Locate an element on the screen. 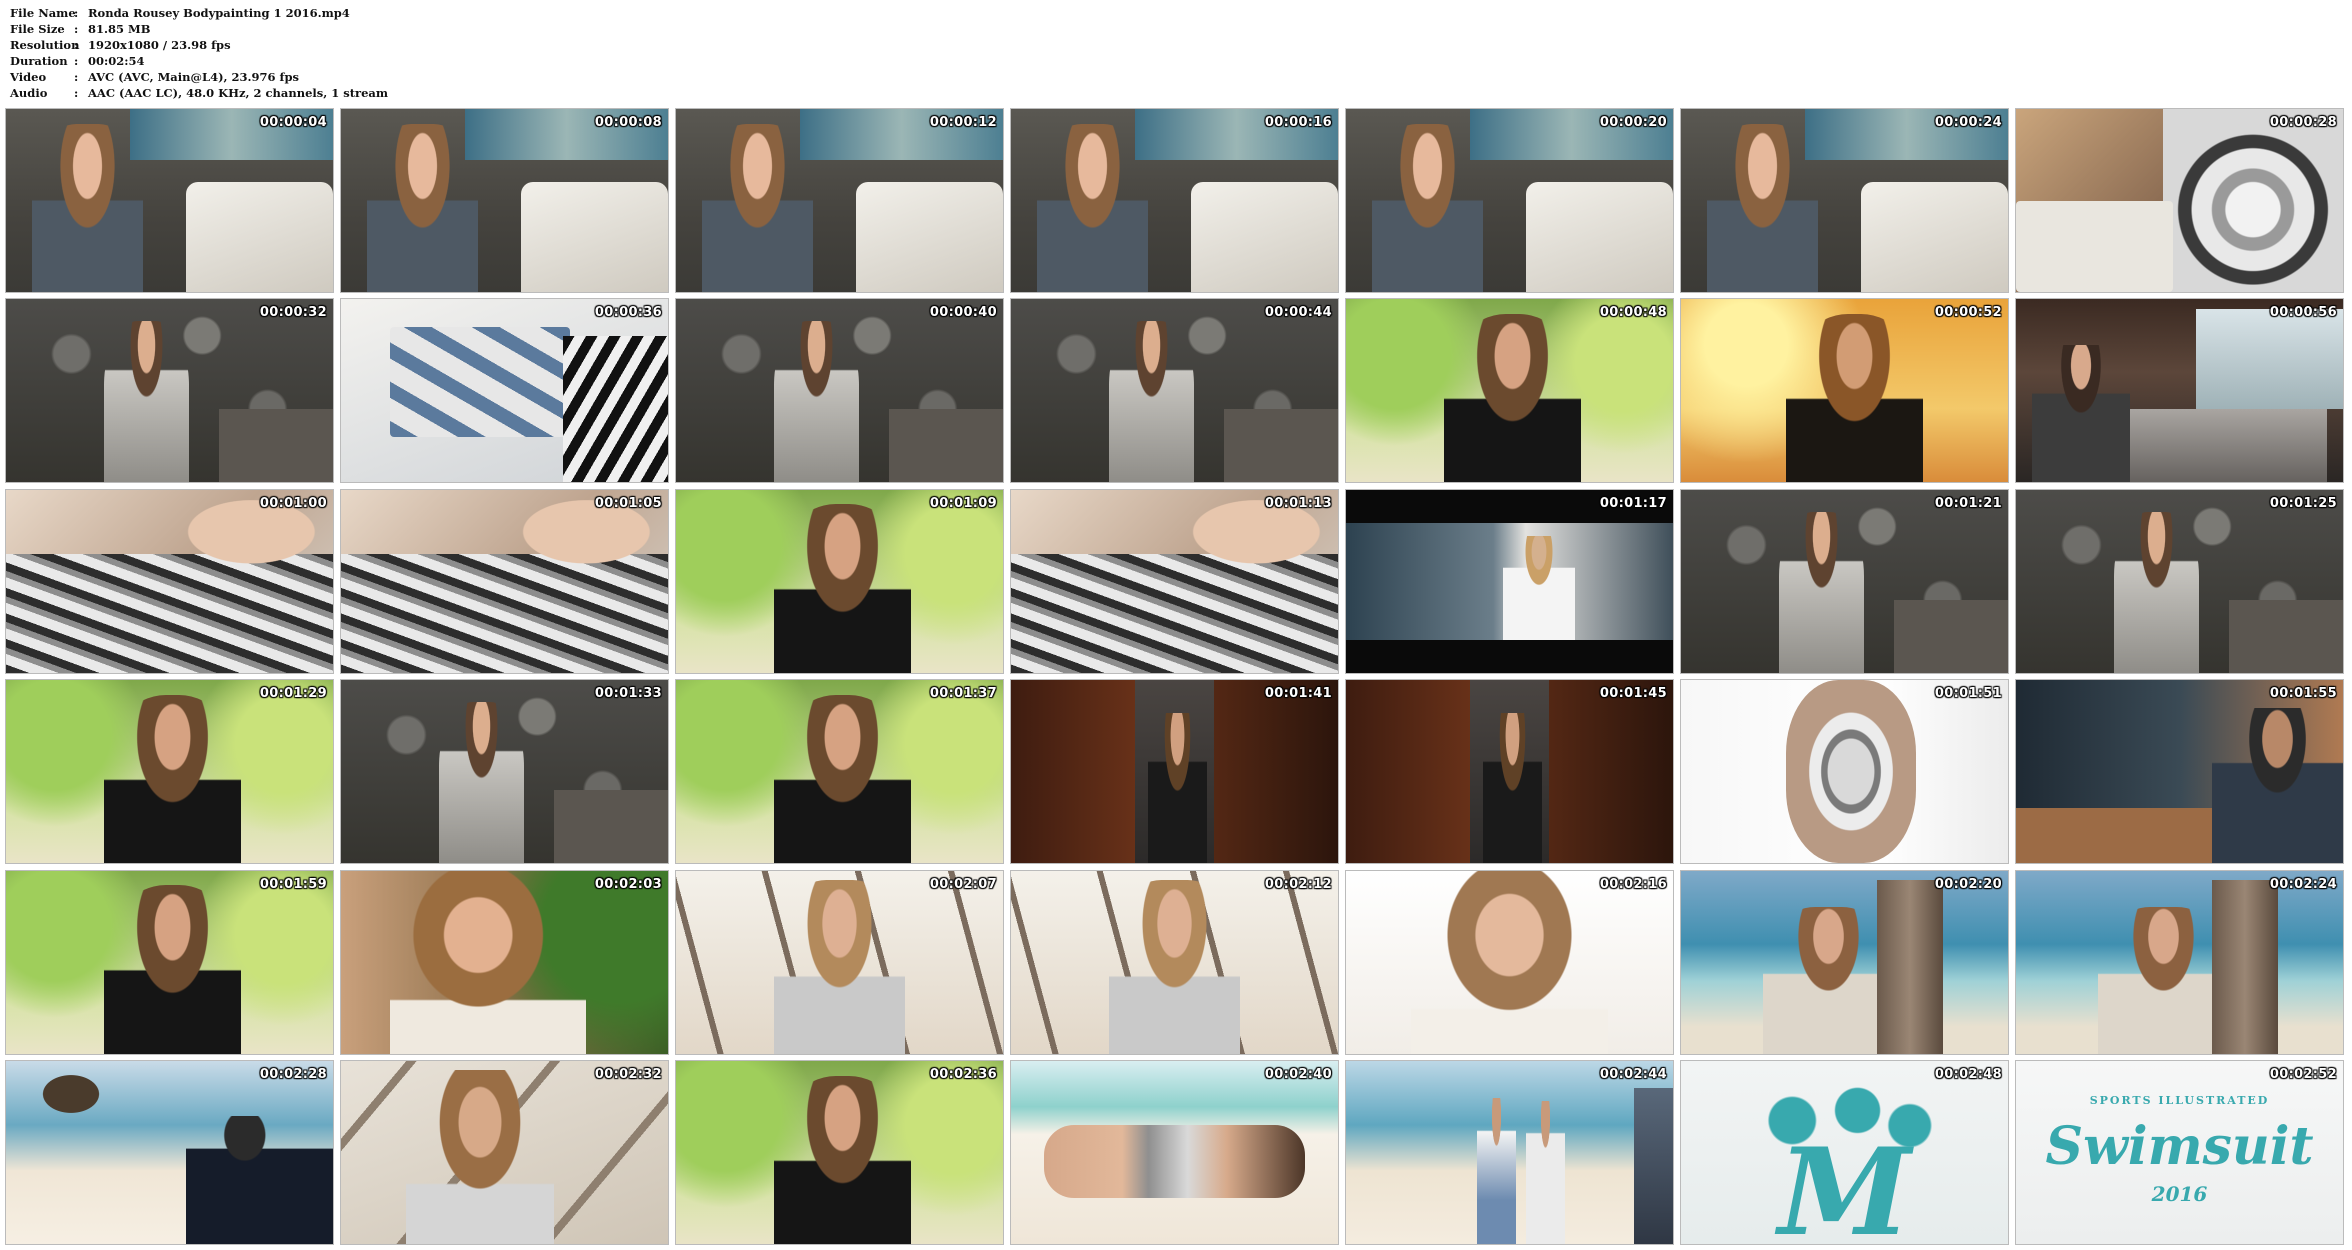 This screenshot has width=2352, height=1250. video-thumbnail: 00:02:20 is located at coordinates (1844, 962).